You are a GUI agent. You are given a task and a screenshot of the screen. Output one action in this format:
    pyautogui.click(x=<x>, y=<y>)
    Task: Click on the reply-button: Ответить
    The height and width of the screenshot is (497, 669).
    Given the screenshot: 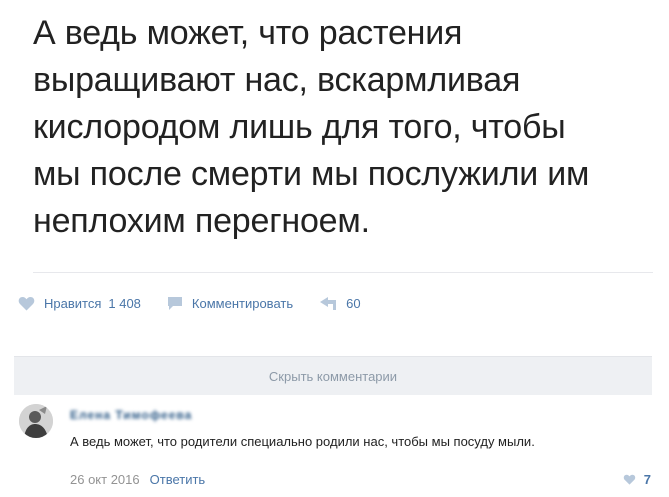 What is the action you would take?
    pyautogui.click(x=178, y=479)
    